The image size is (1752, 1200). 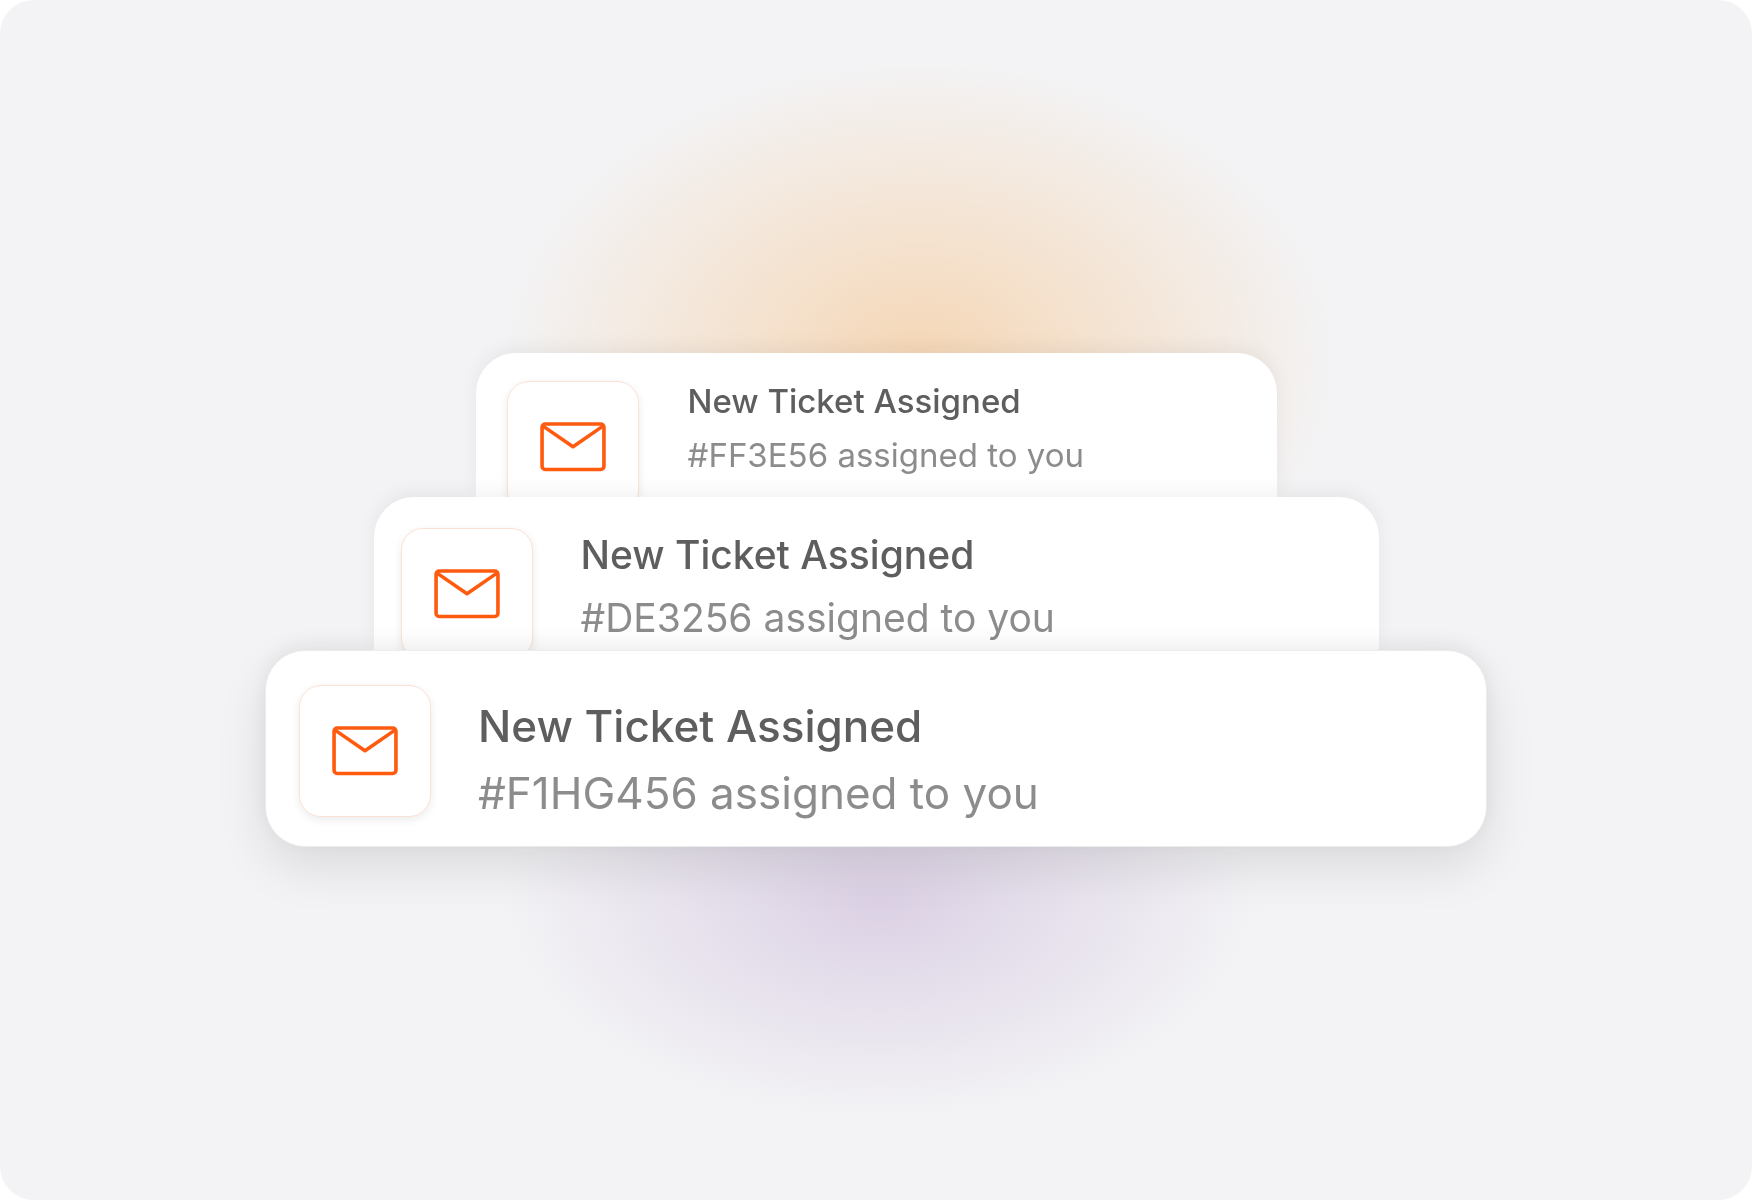 I want to click on notification-message: #FF3E56 assigned to you, so click(x=885, y=455).